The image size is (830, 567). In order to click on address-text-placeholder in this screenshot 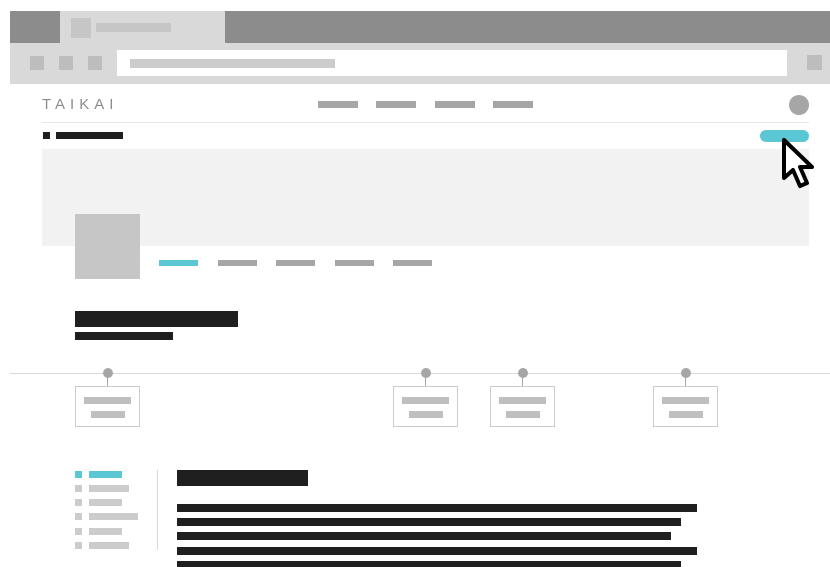, I will do `click(232, 63)`.